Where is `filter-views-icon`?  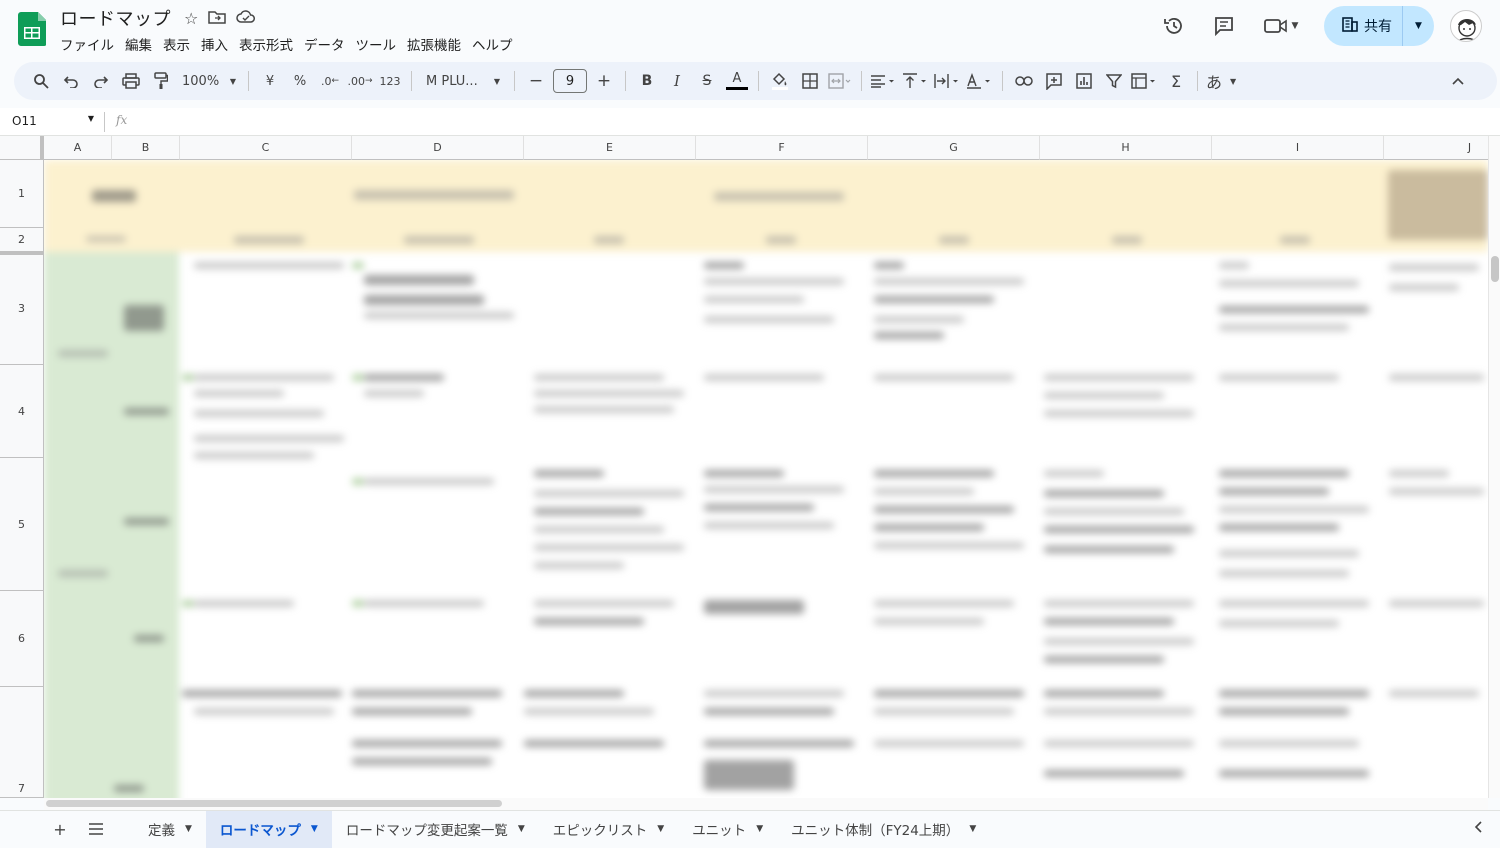 filter-views-icon is located at coordinates (1145, 81).